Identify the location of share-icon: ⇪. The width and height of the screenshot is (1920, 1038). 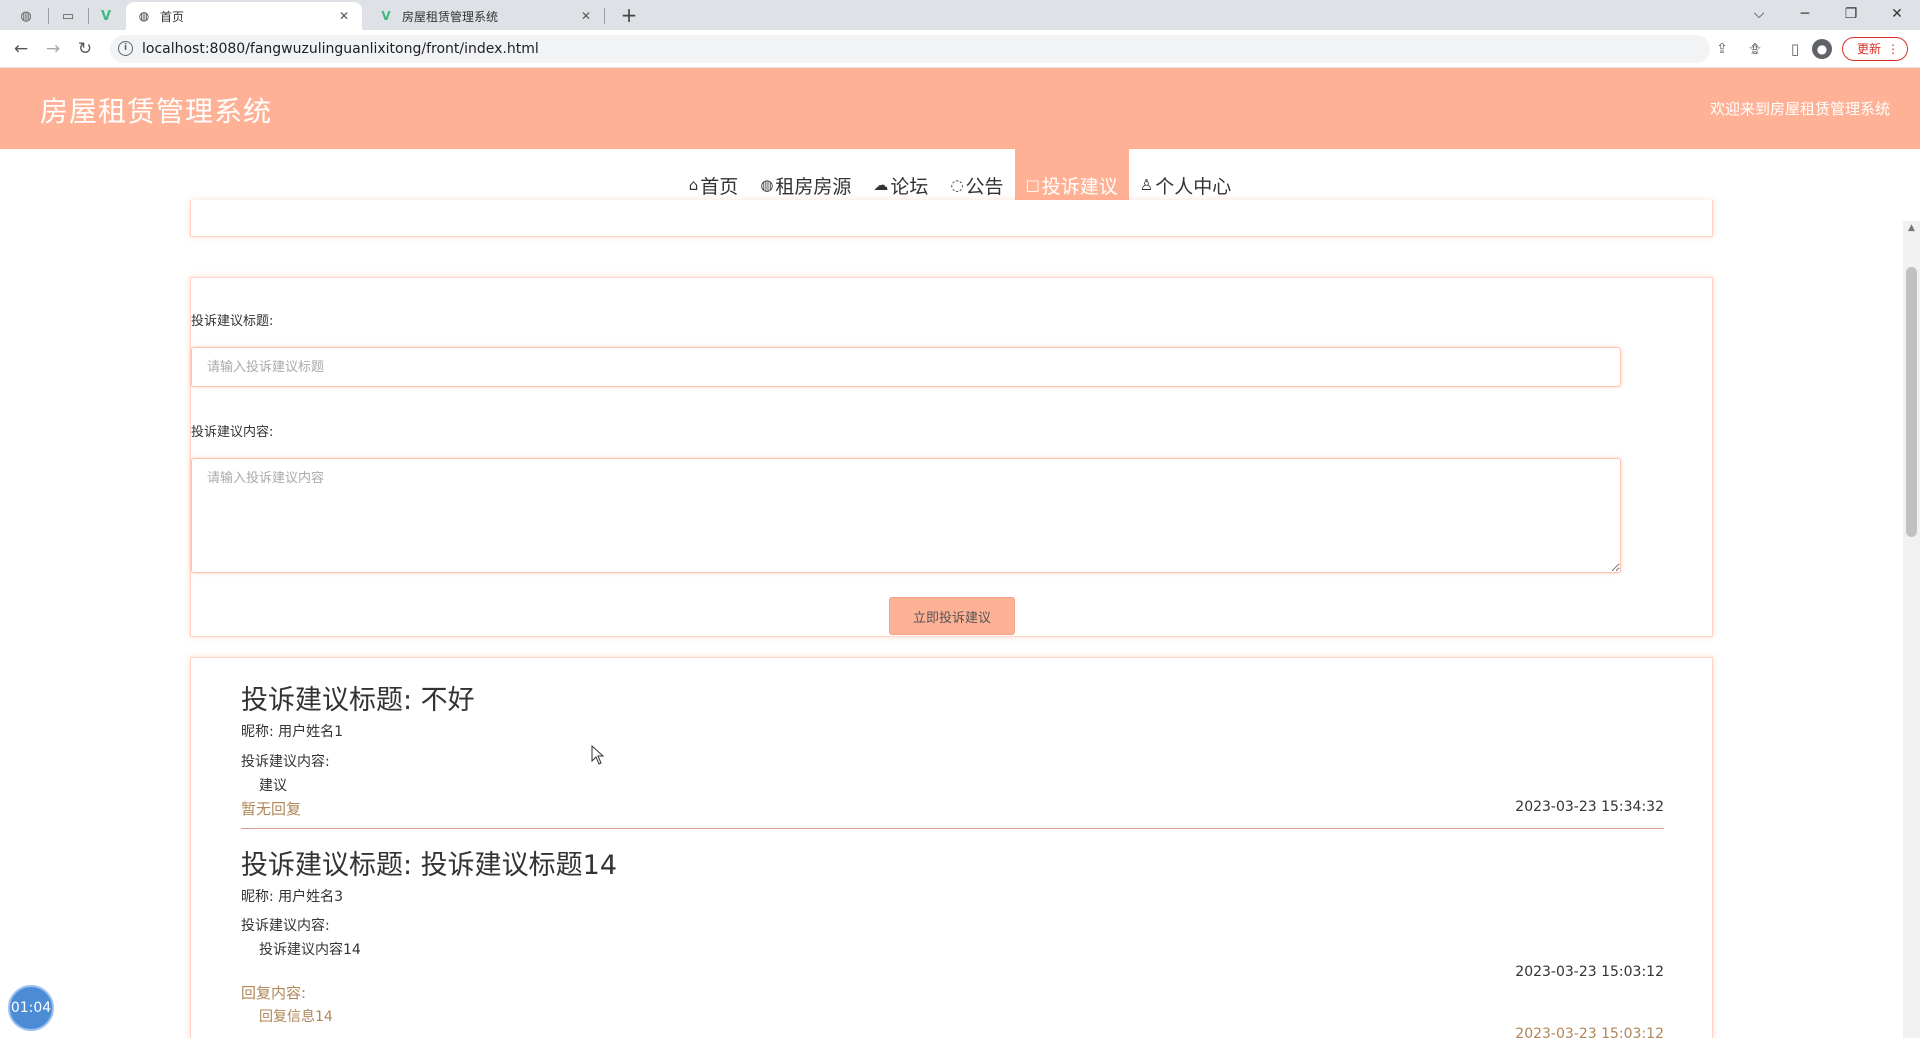
(1722, 49).